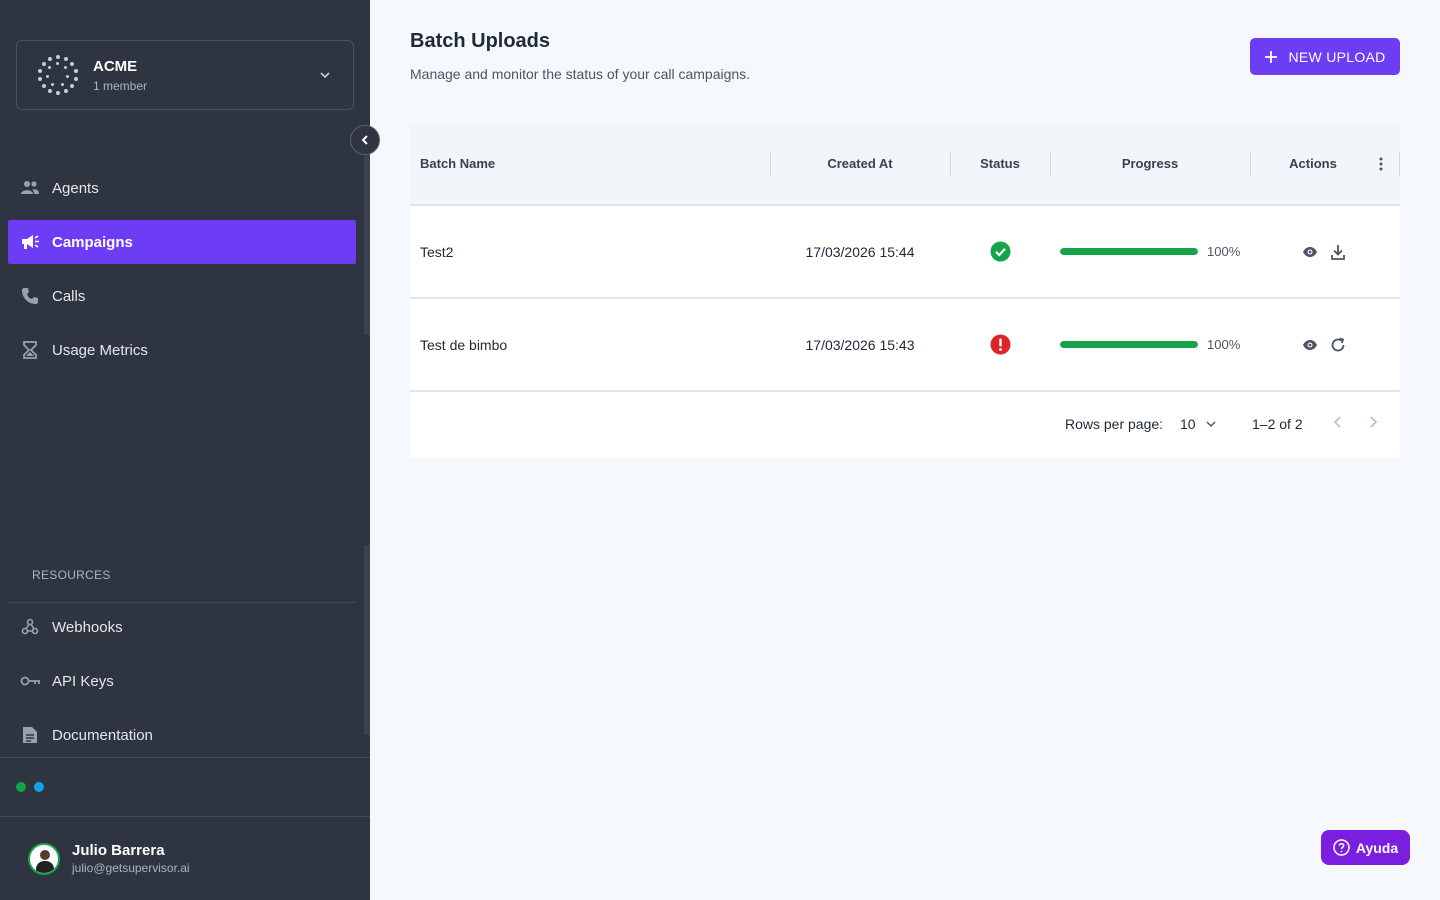 This screenshot has width=1440, height=900. Describe the element at coordinates (1399, 164) in the screenshot. I see `column-divider` at that location.